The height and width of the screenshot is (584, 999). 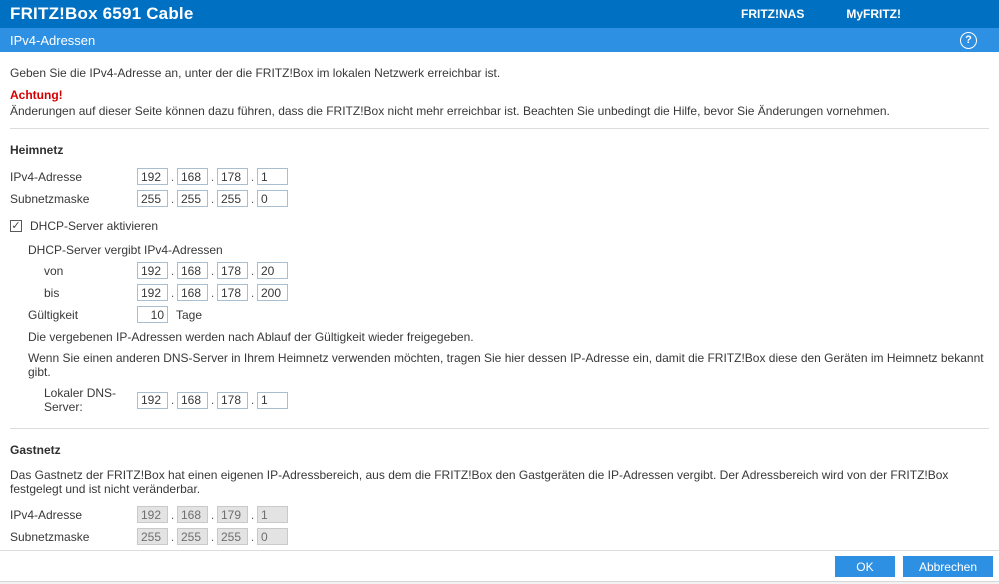 What do you see at coordinates (46, 514) in the screenshot?
I see `gastnetz-ipv4-label: IPv4-Adresse` at bounding box center [46, 514].